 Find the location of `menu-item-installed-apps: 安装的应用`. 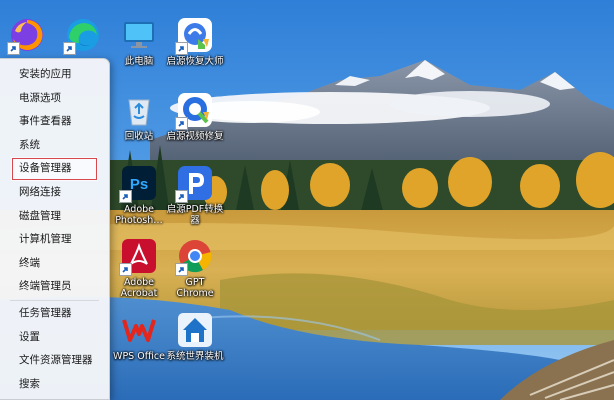

menu-item-installed-apps: 安装的应用 is located at coordinates (54, 75).